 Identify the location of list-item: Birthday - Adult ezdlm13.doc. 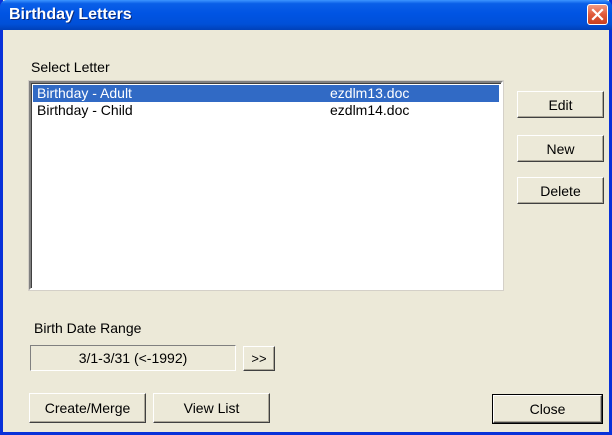
(266, 93).